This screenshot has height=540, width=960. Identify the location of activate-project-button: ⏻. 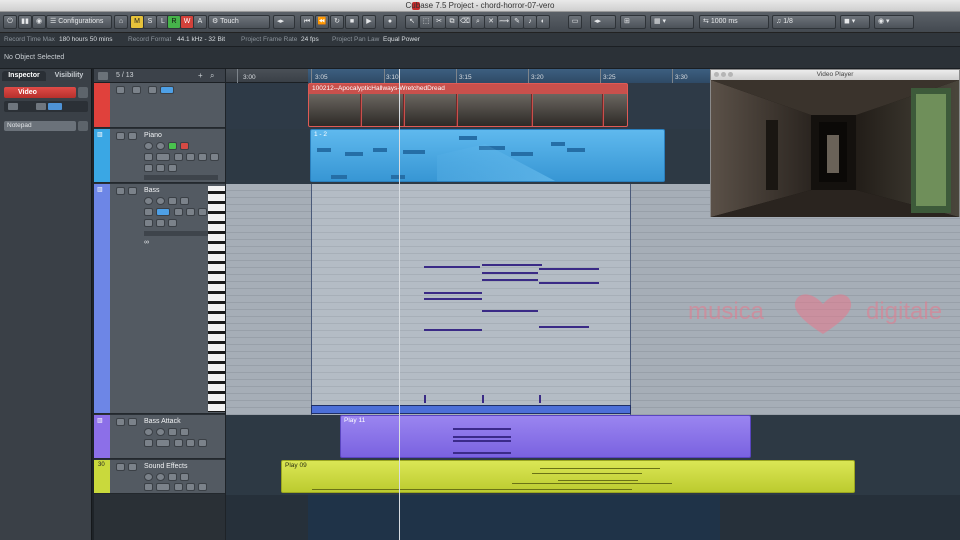
(10, 22).